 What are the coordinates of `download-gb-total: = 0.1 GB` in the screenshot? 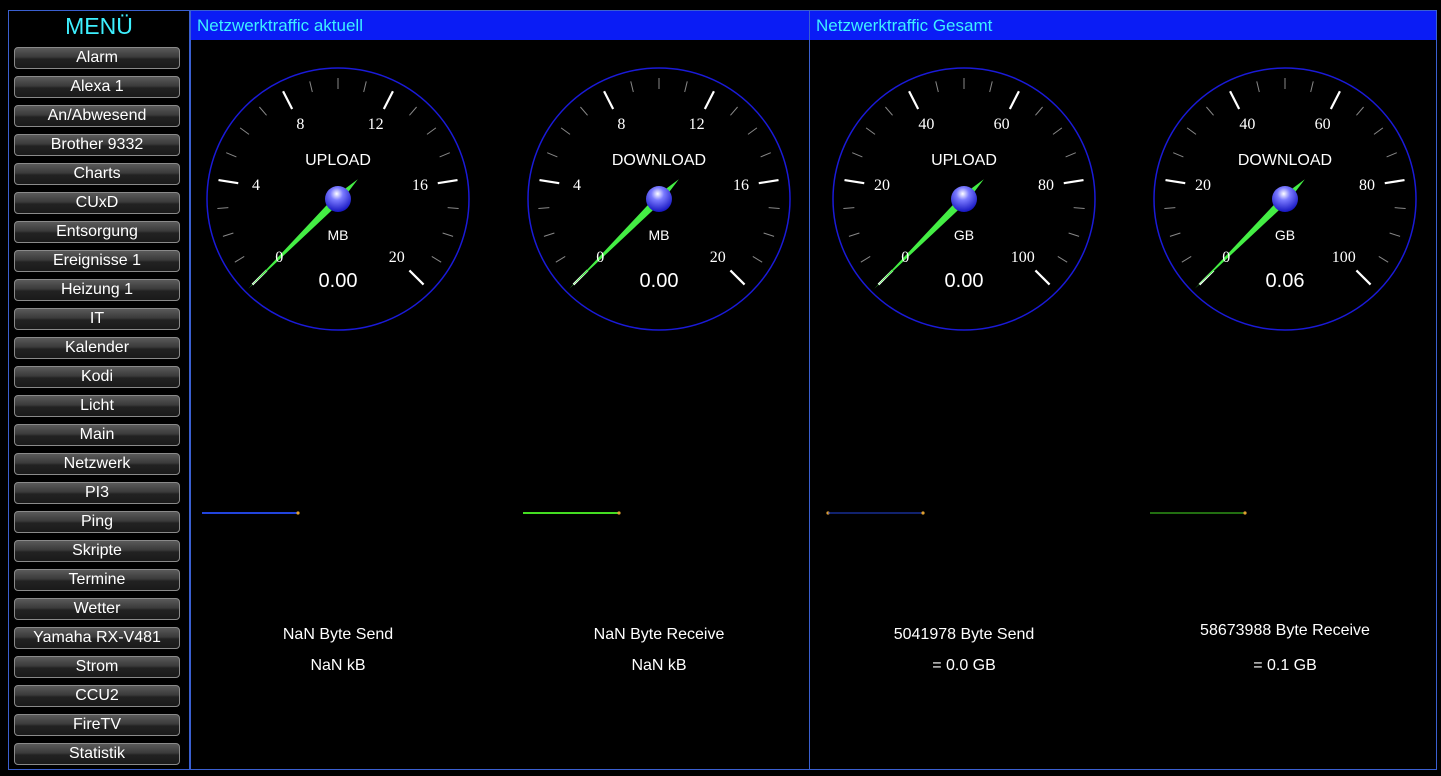 It's located at (1285, 665).